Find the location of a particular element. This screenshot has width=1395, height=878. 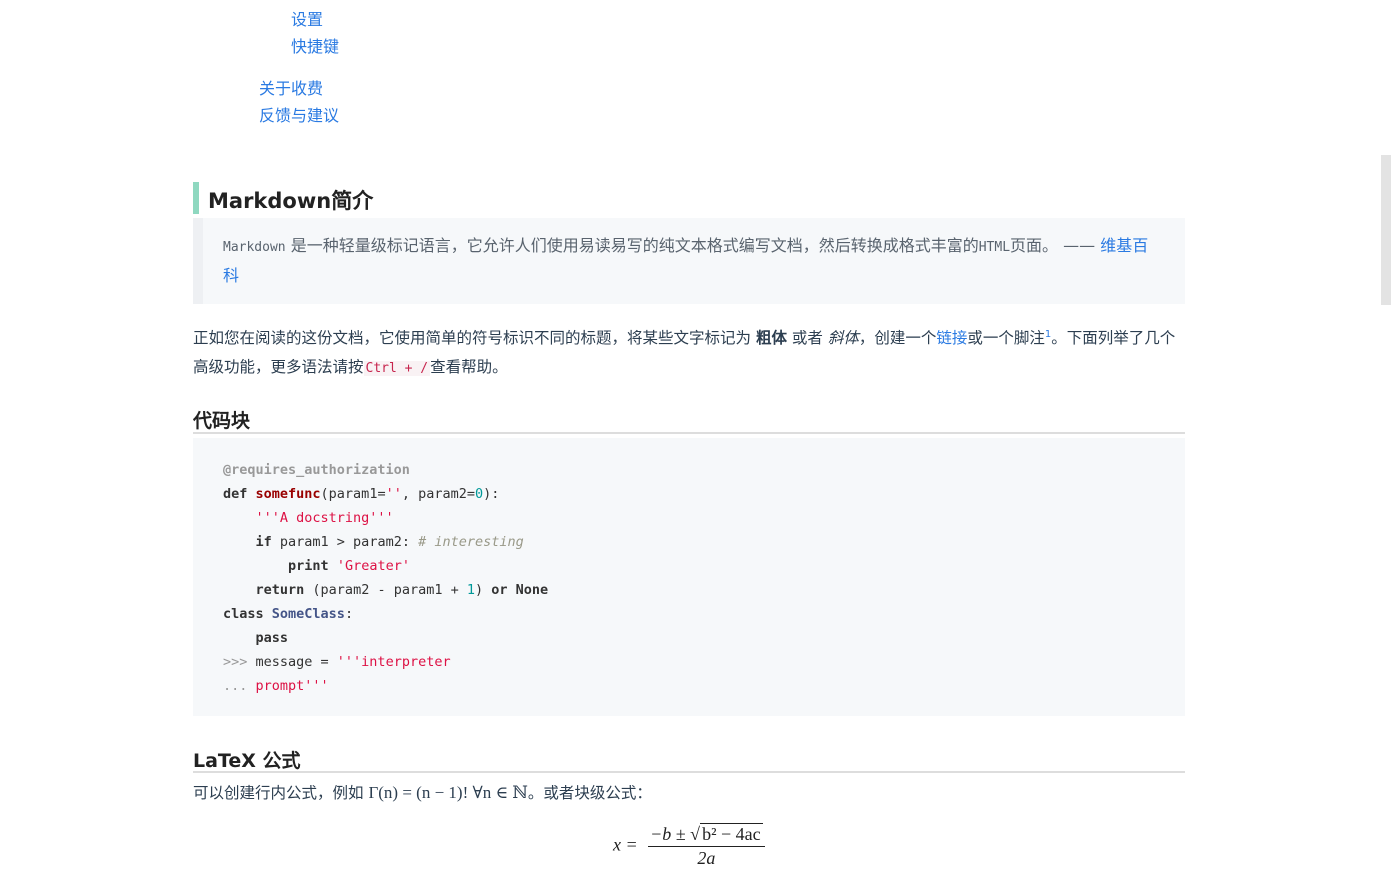

code-line: '''A docstring''' is located at coordinates (324, 518).